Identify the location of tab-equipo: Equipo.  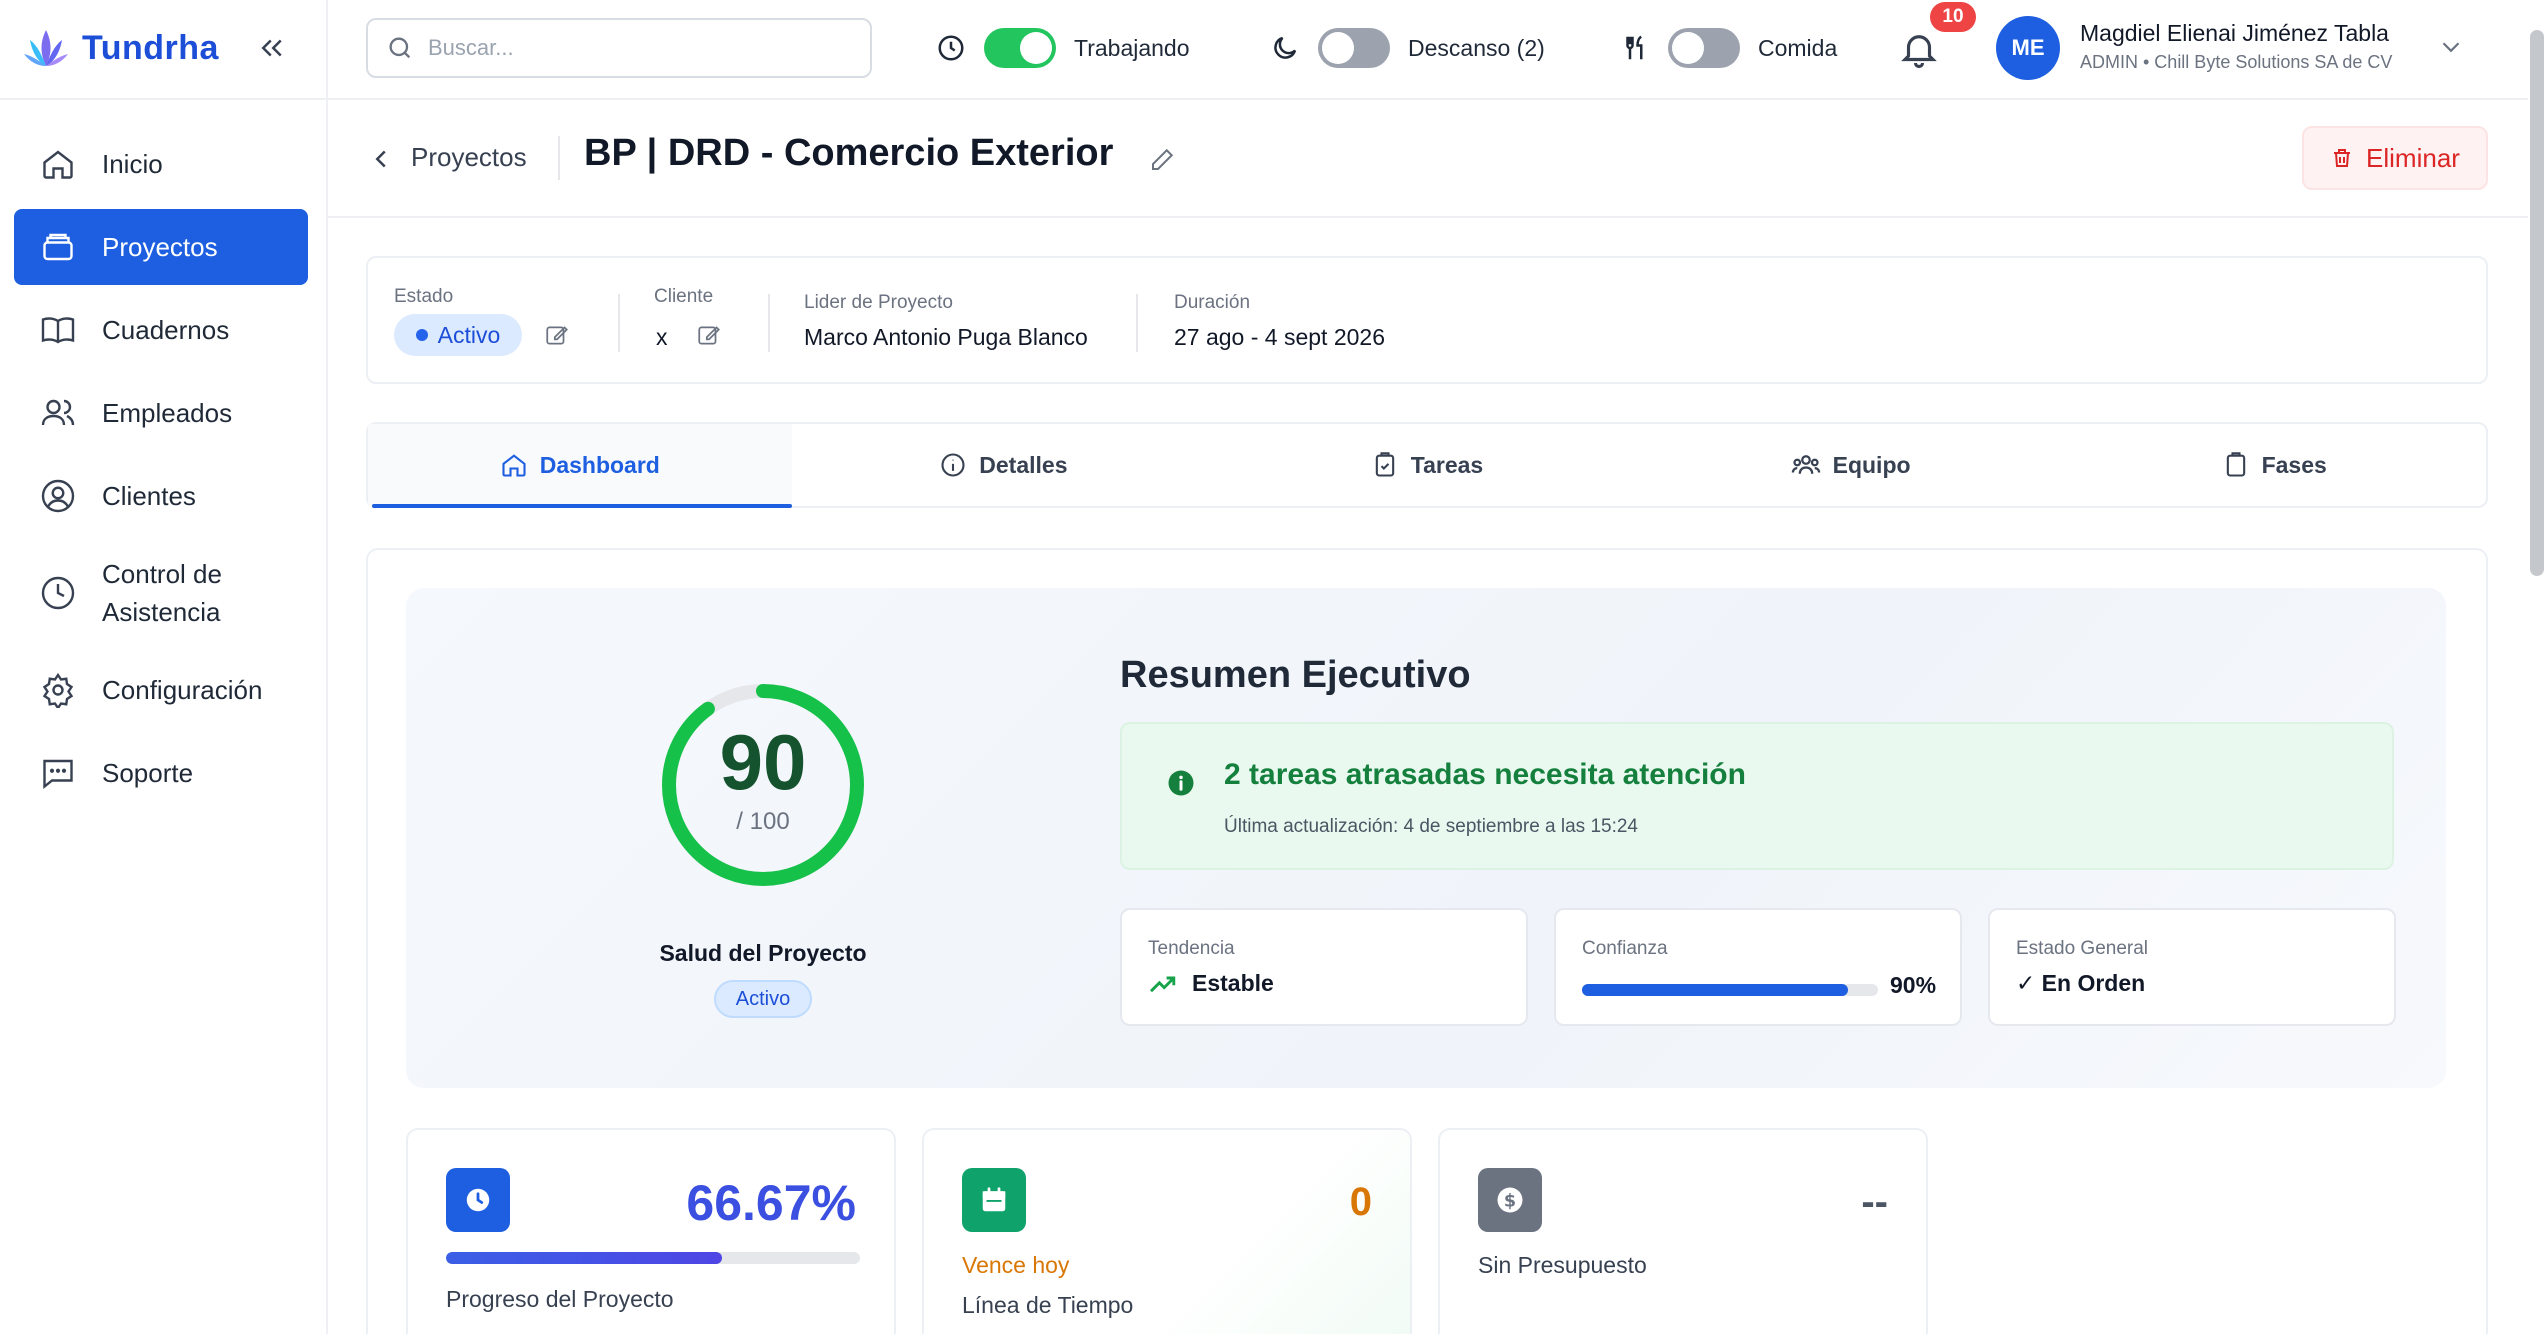
(1851, 465).